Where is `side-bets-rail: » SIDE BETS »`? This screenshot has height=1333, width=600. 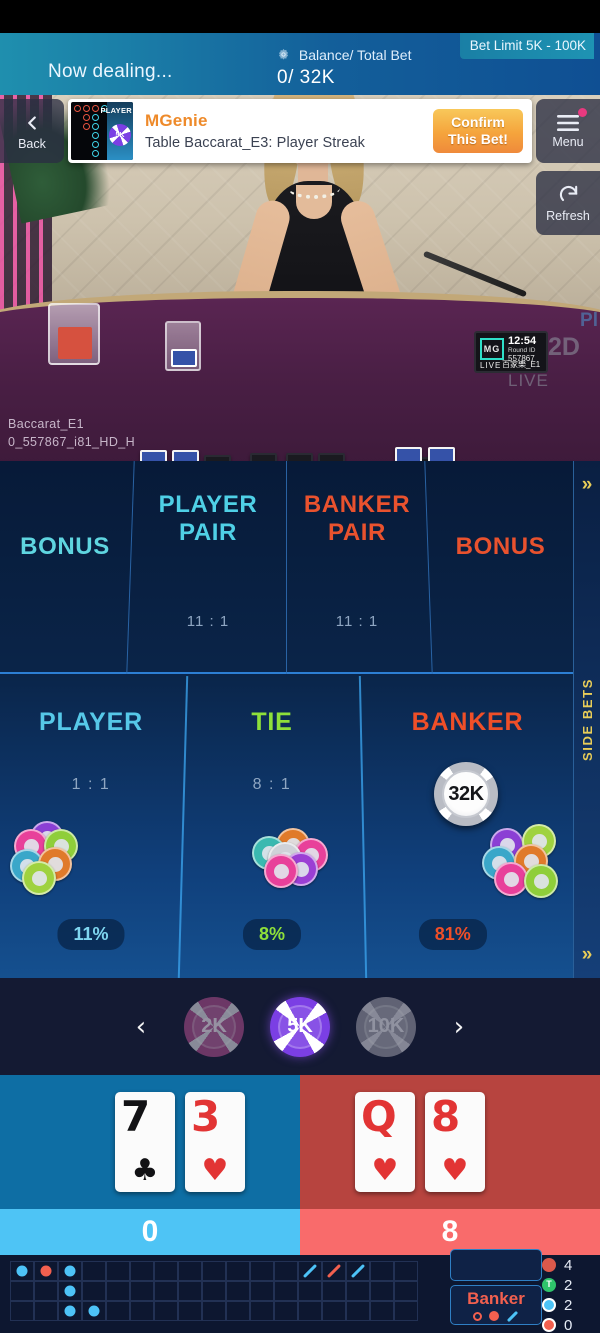
side-bets-rail: » SIDE BETS » is located at coordinates (586, 719).